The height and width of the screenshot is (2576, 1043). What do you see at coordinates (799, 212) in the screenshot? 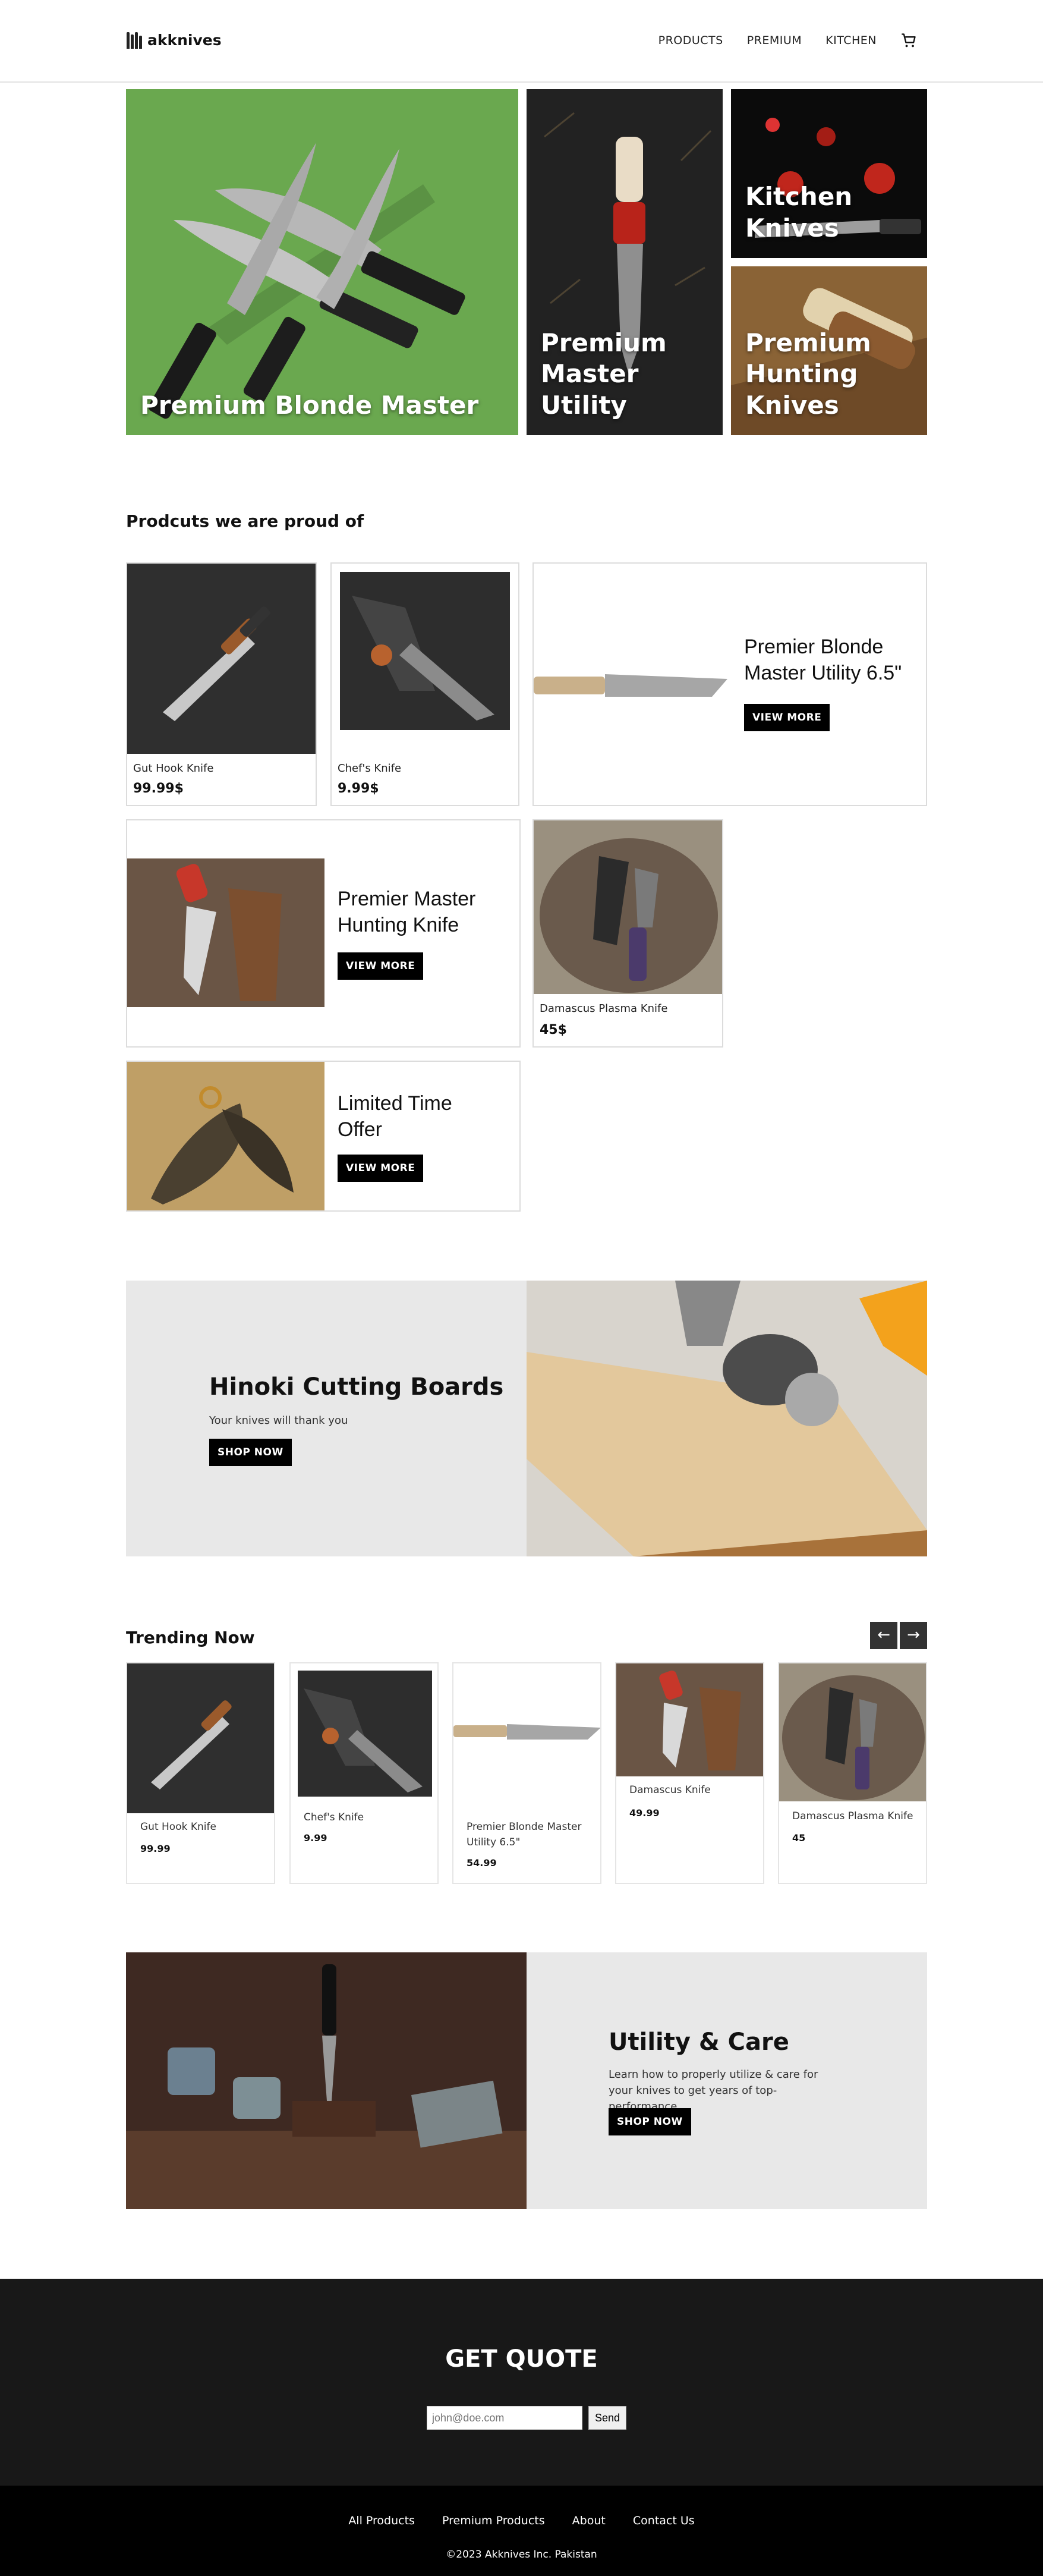
I see `hero-label: Kitchen Knives` at bounding box center [799, 212].